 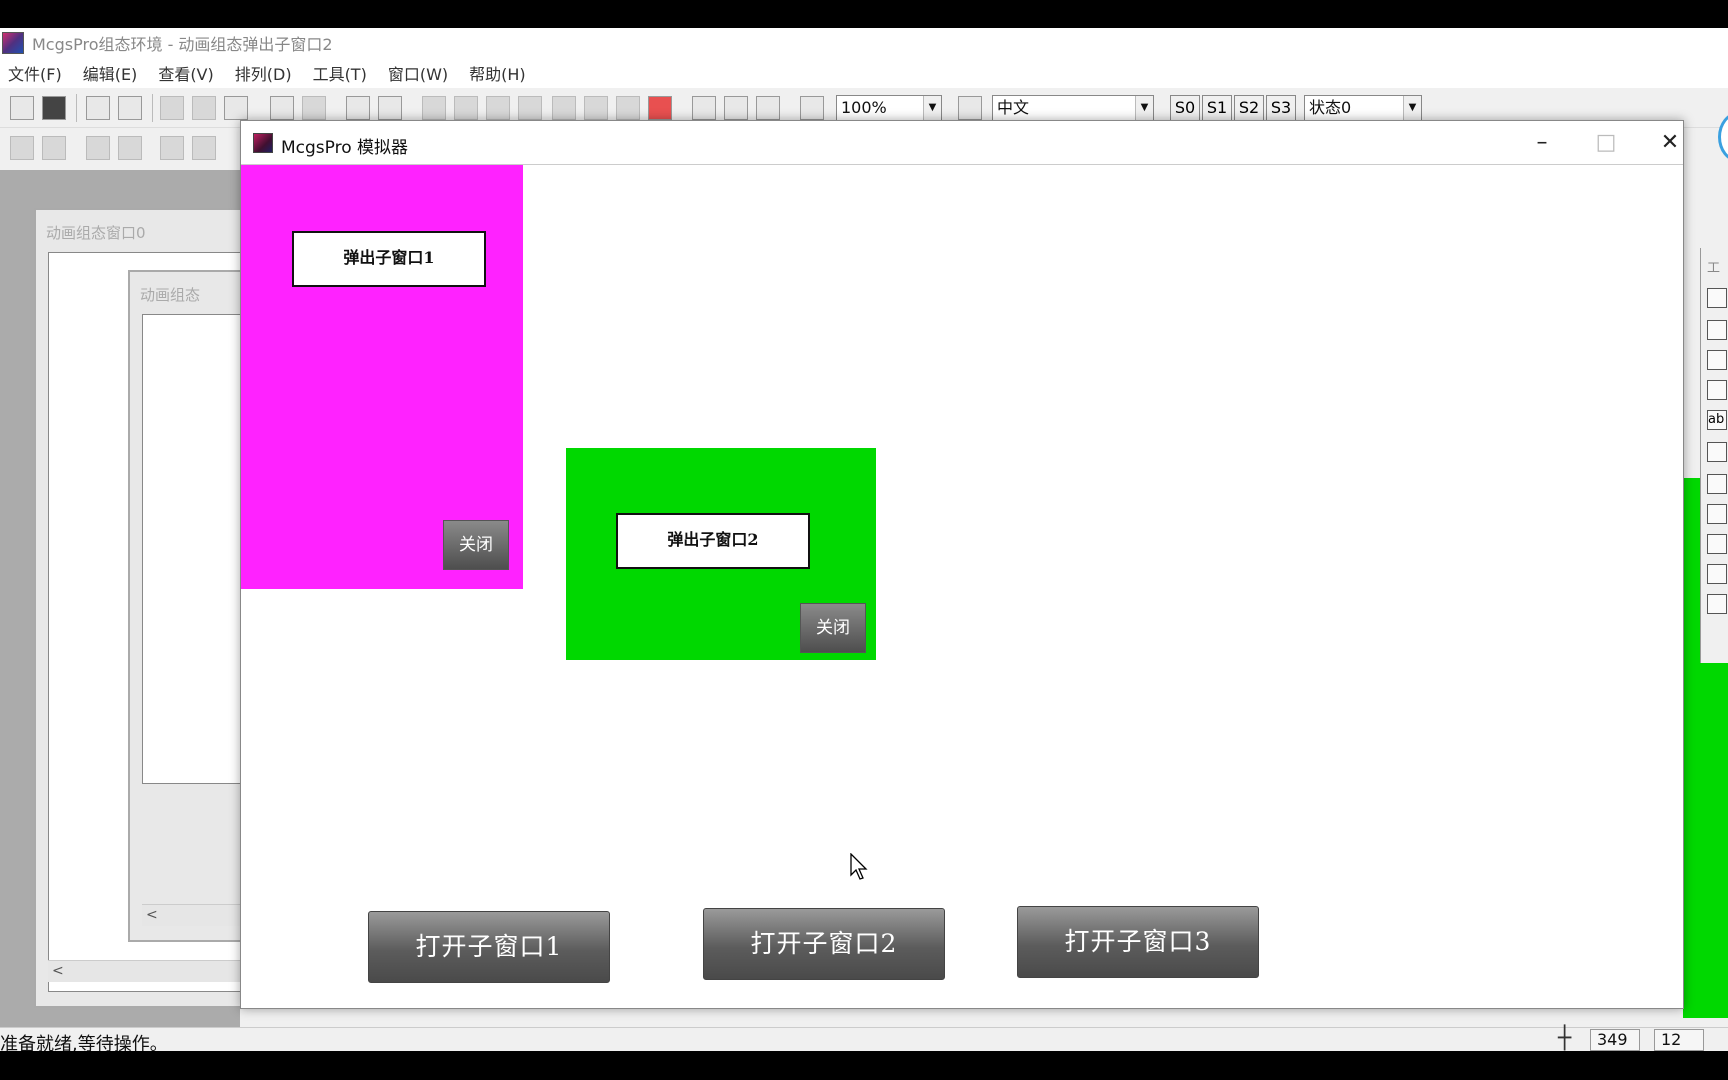 What do you see at coordinates (1615, 1040) in the screenshot?
I see `cursor-x-readout: 349` at bounding box center [1615, 1040].